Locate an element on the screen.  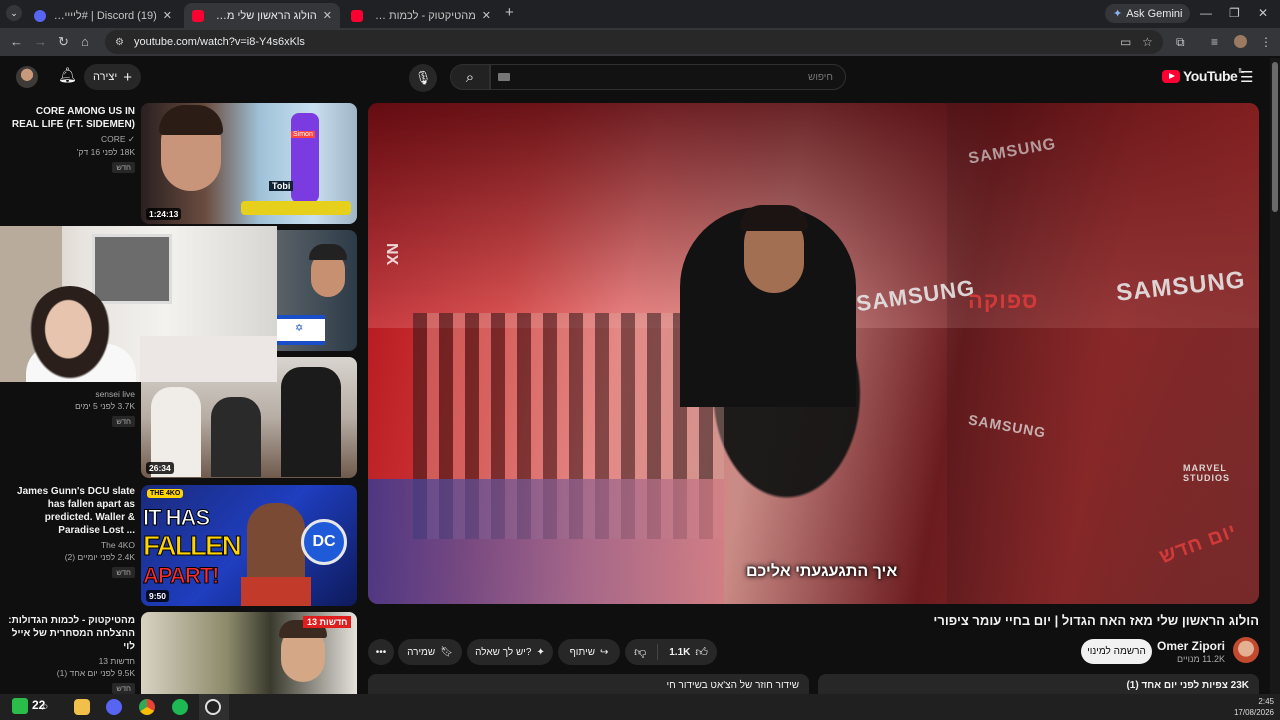
like-icon: 👍︎ is located at coordinates (701, 652).